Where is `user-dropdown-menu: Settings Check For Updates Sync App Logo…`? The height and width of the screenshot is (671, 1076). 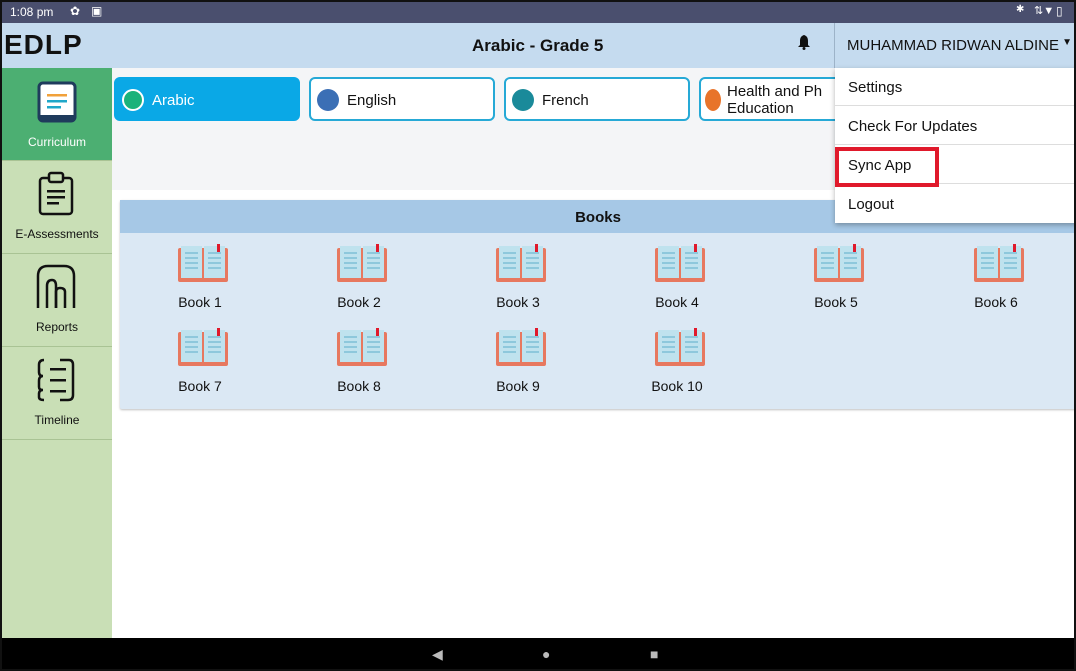 user-dropdown-menu: Settings Check For Updates Sync App Logo… is located at coordinates (954, 145).